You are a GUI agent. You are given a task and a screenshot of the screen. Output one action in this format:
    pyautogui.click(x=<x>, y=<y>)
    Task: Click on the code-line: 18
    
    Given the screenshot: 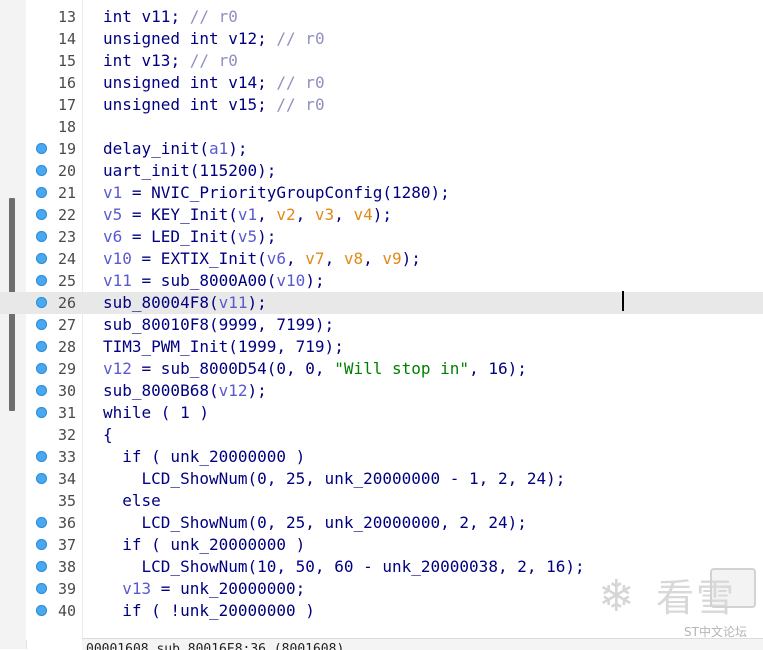 What is the action you would take?
    pyautogui.click(x=381, y=127)
    